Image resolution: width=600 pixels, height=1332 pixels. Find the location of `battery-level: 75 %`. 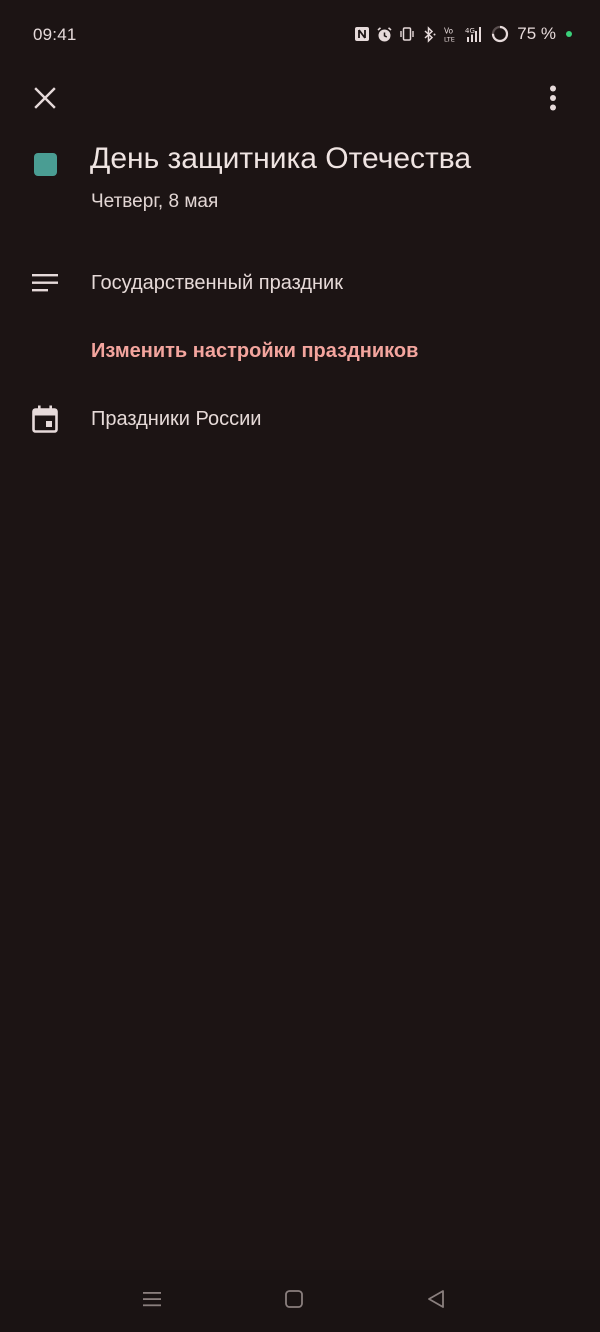

battery-level: 75 % is located at coordinates (536, 33).